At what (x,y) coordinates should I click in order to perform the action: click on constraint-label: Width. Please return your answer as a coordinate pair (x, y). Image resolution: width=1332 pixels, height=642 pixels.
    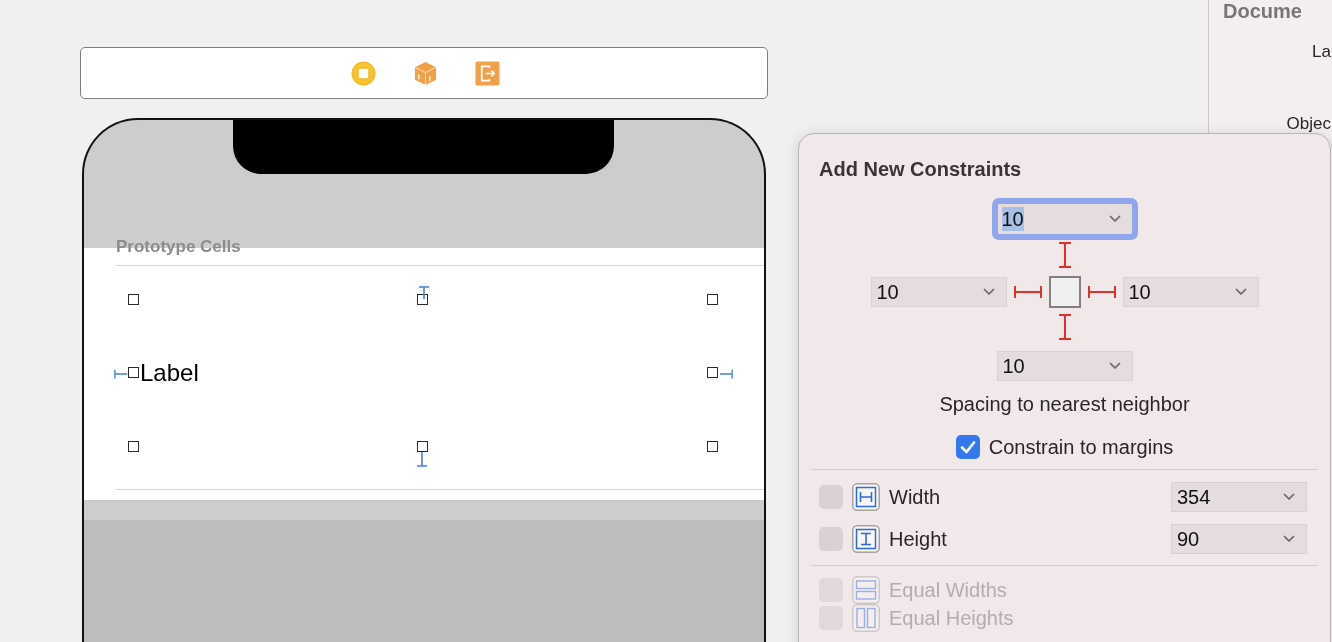
    Looking at the image, I should click on (915, 497).